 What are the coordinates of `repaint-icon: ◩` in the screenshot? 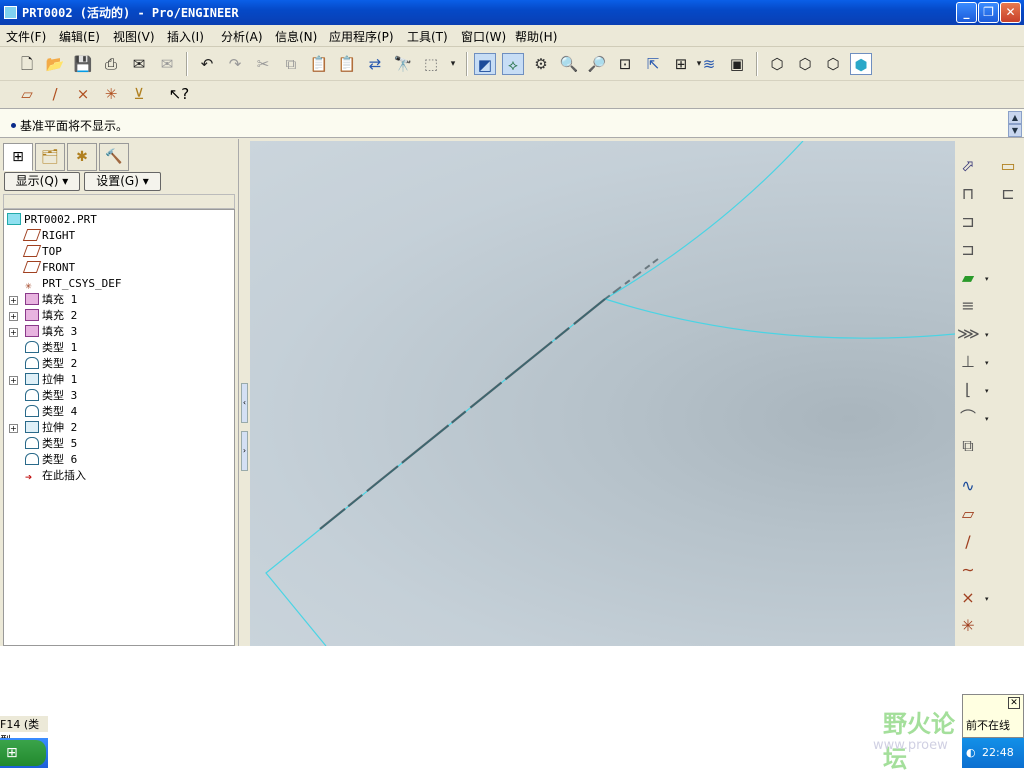 It's located at (485, 64).